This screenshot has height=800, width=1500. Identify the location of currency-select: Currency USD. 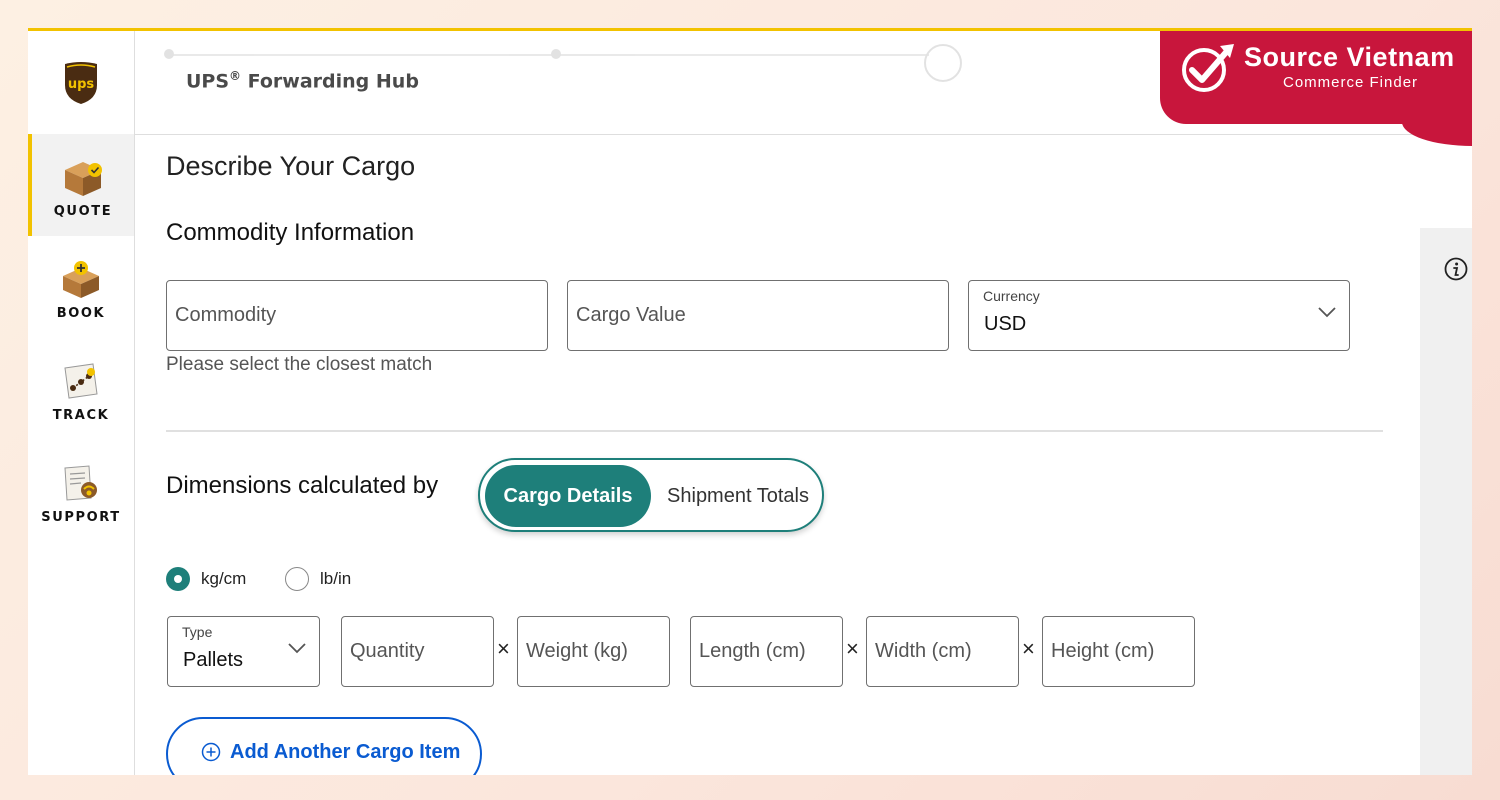
(1159, 315).